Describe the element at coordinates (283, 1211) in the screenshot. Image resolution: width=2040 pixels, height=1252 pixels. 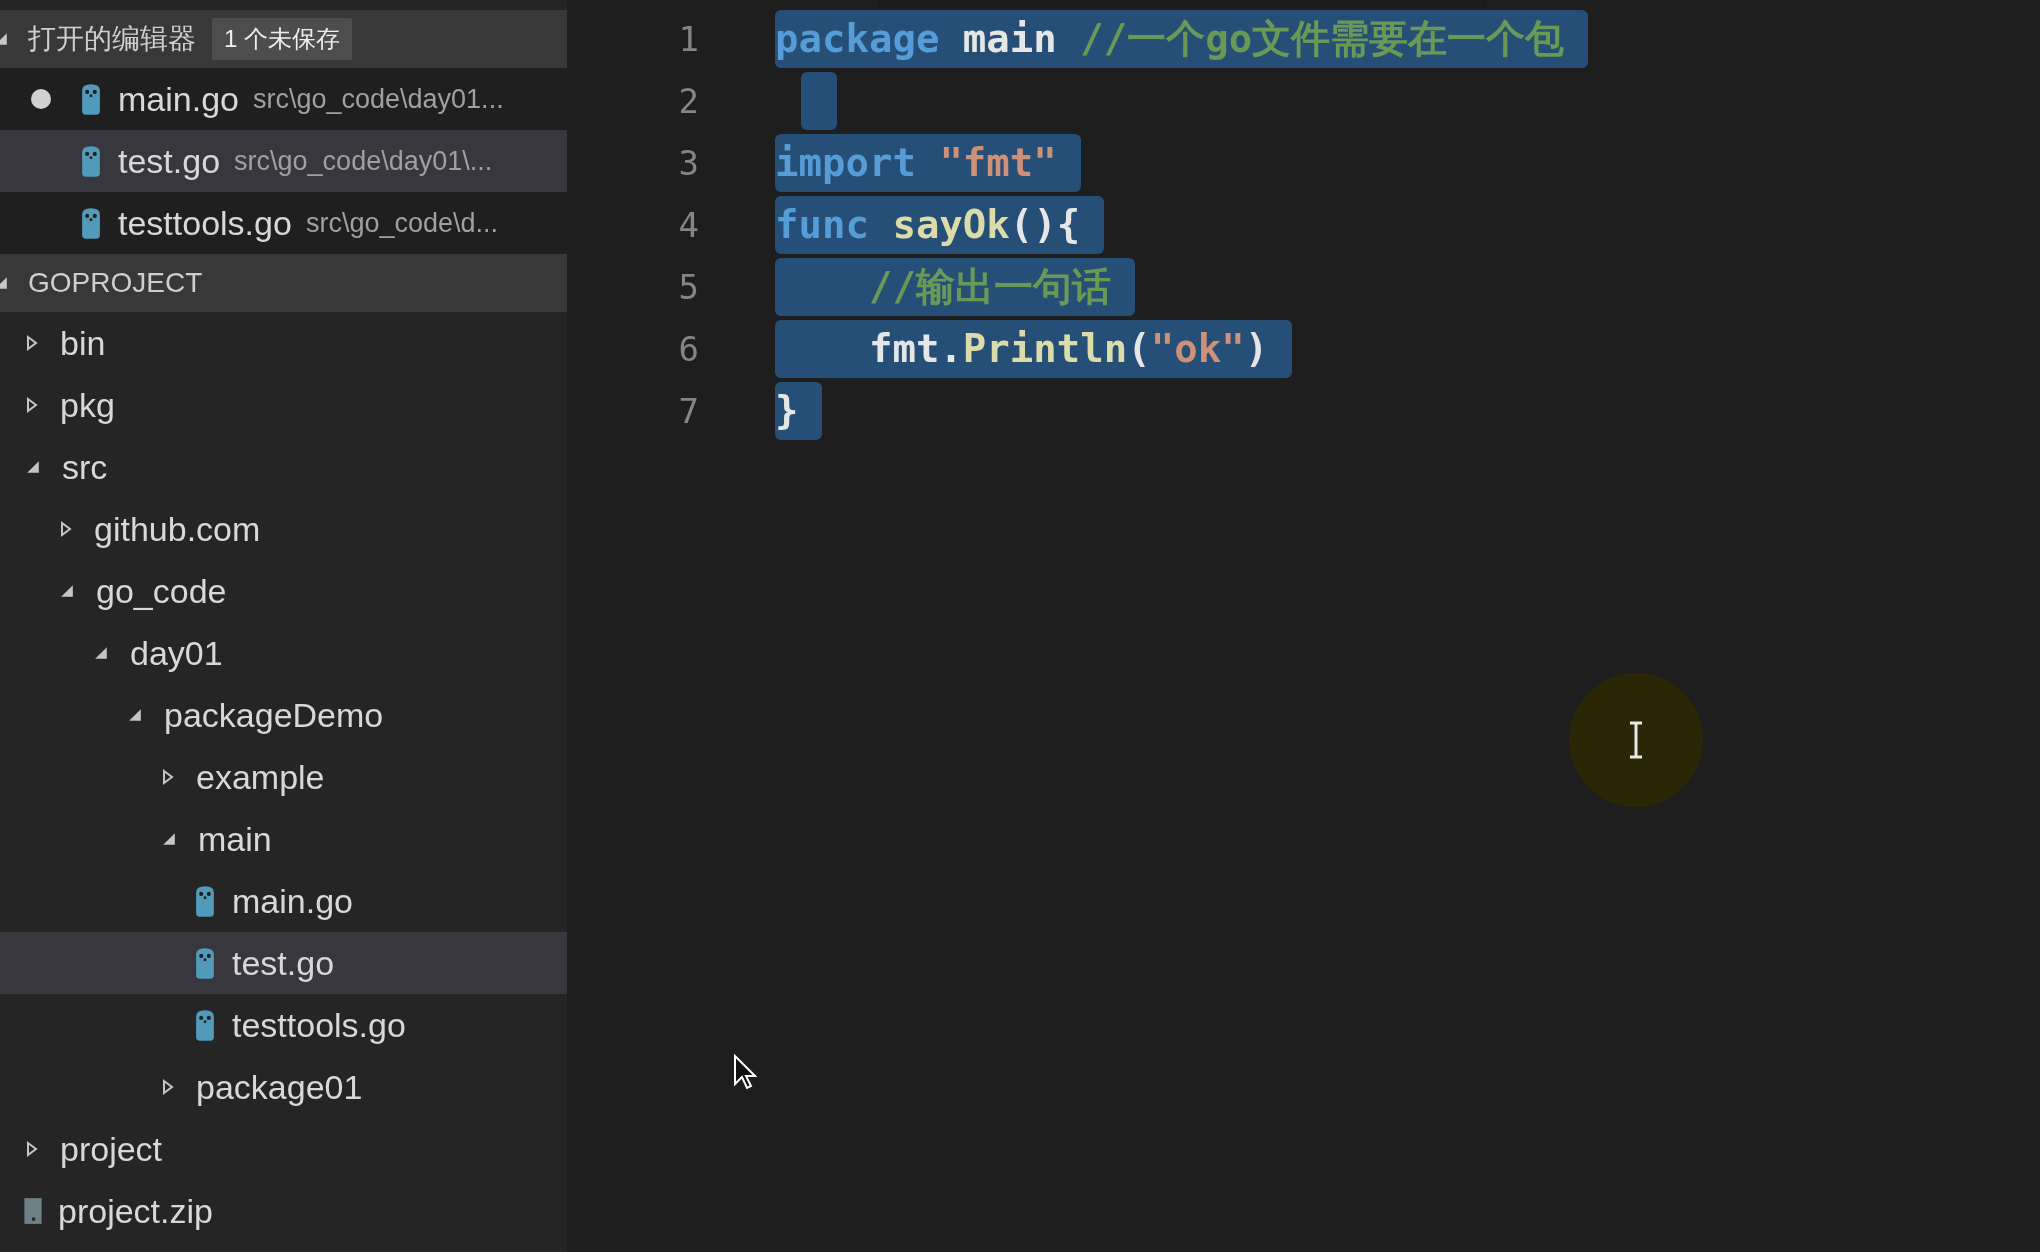
I see `tree-item: project.zip` at that location.